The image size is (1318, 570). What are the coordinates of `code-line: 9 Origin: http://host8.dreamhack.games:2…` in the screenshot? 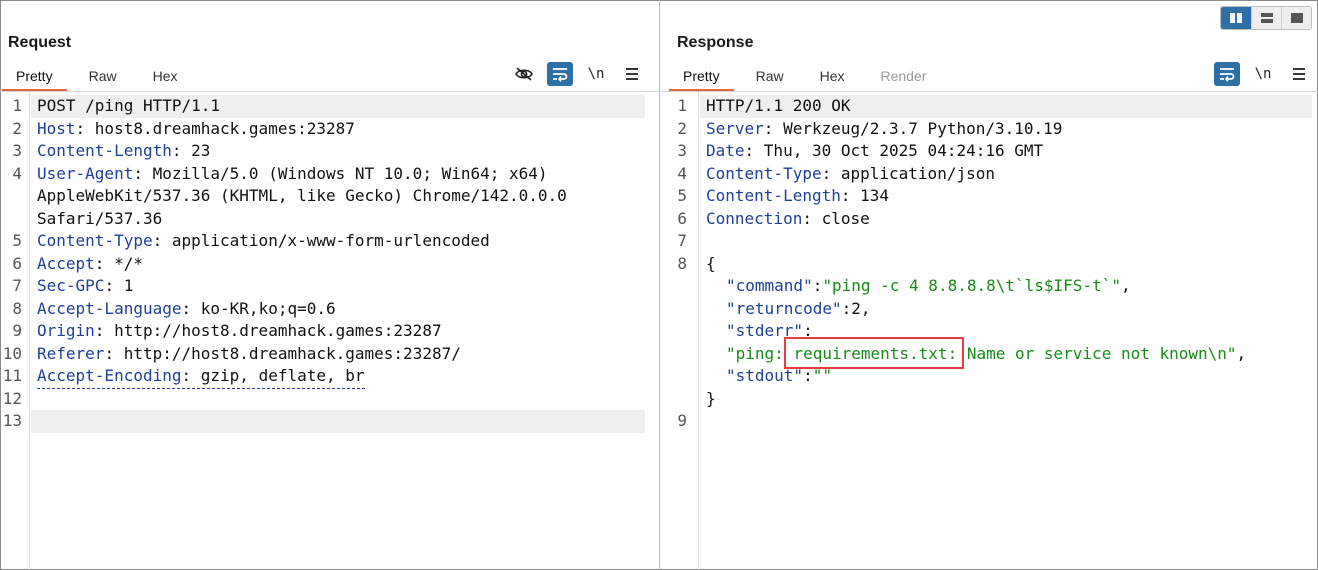 It's located at (329, 331).